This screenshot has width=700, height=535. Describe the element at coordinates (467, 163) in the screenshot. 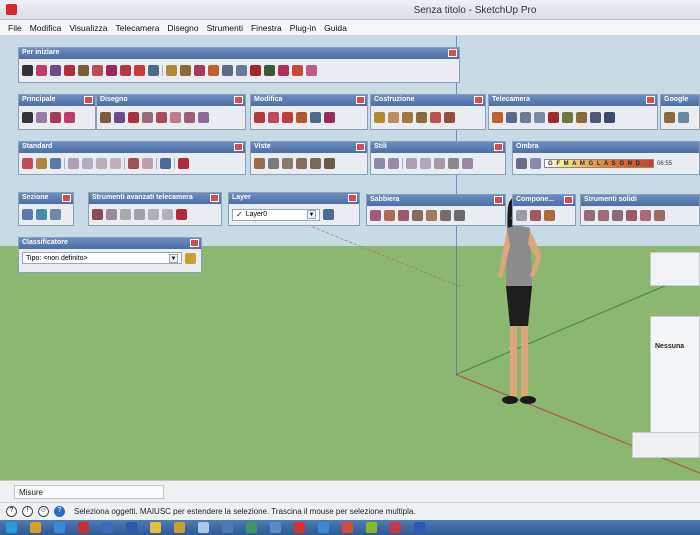

I see `monochrome-icon` at that location.